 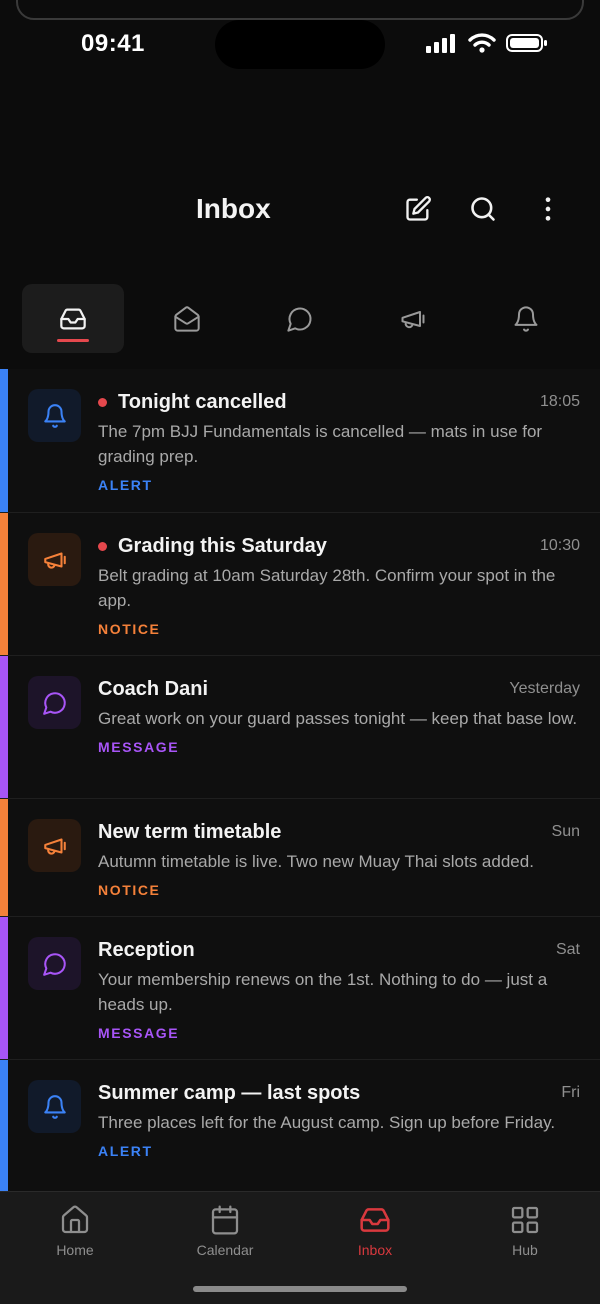 I want to click on inbox-header: Inbox, so click(x=300, y=210).